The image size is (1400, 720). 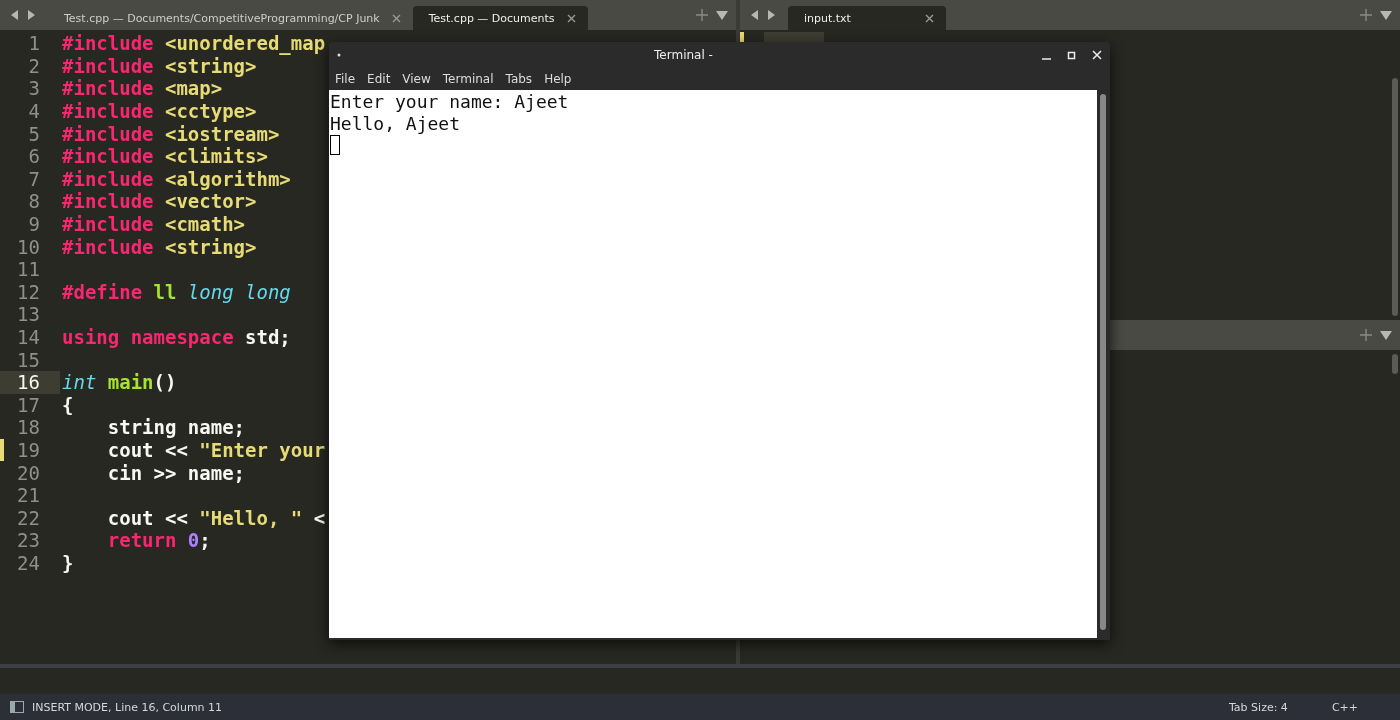 What do you see at coordinates (33, 133) in the screenshot?
I see `line-number: 5` at bounding box center [33, 133].